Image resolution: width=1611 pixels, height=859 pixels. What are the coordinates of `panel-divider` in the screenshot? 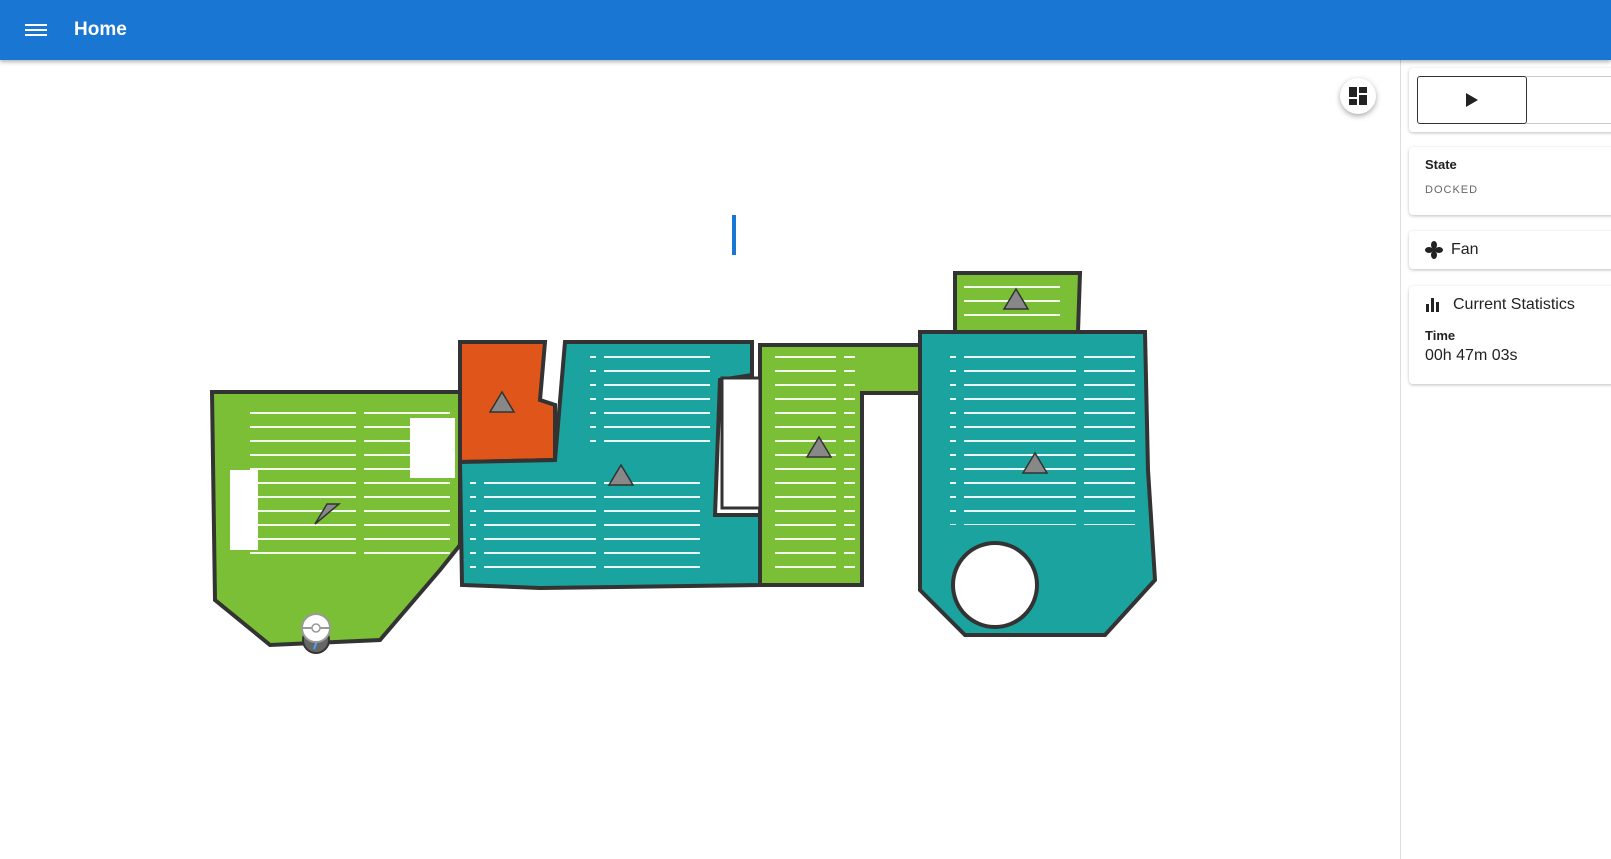 It's located at (1400, 459).